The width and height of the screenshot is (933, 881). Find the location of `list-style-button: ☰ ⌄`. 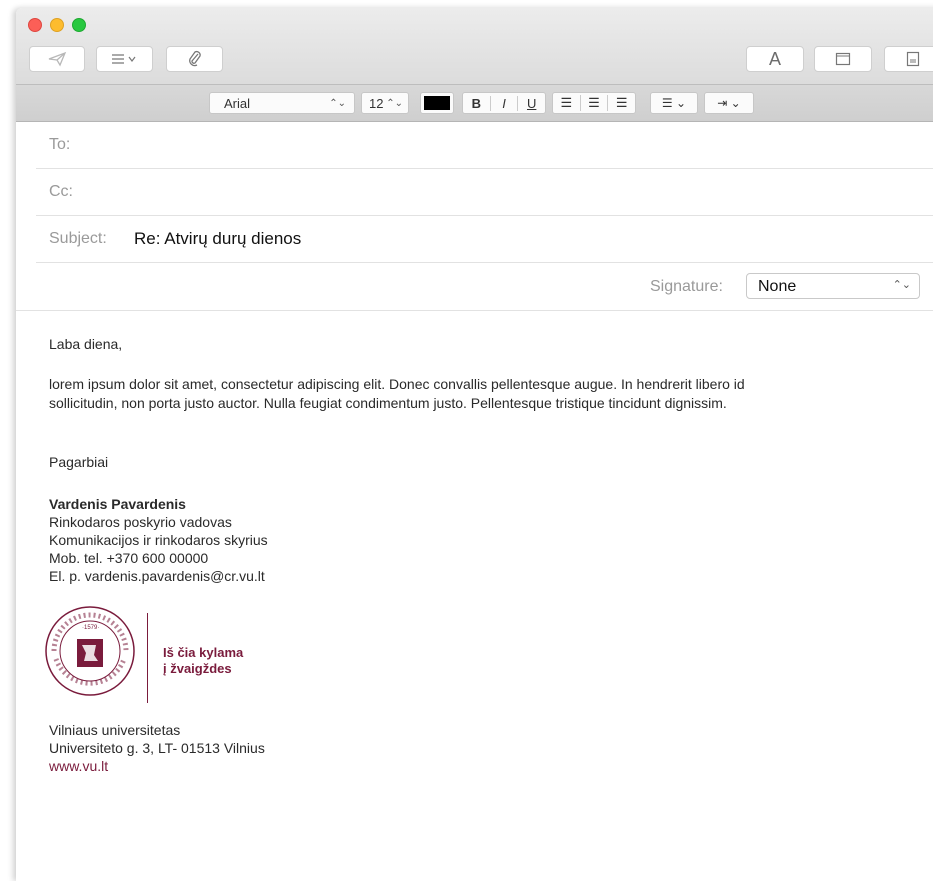

list-style-button: ☰ ⌄ is located at coordinates (674, 103).